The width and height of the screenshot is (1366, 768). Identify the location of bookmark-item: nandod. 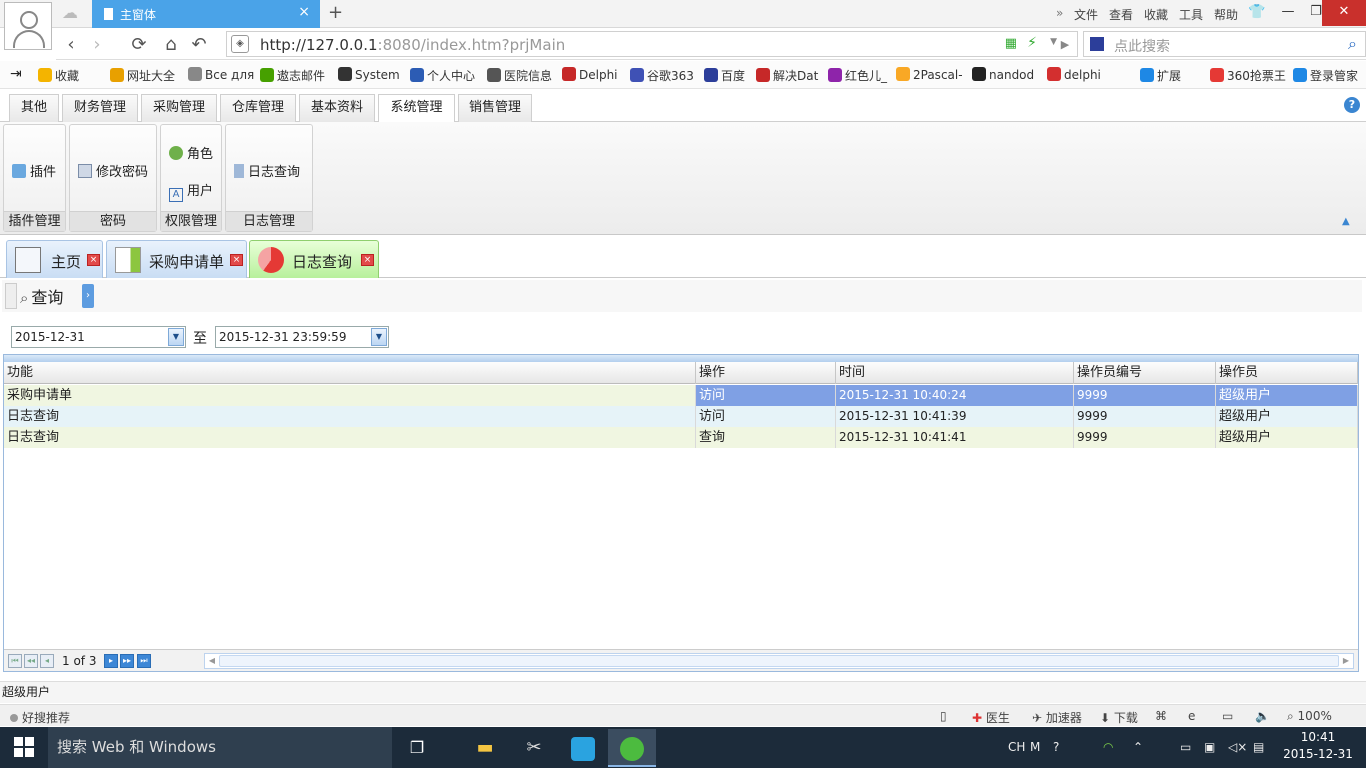
(1003, 74).